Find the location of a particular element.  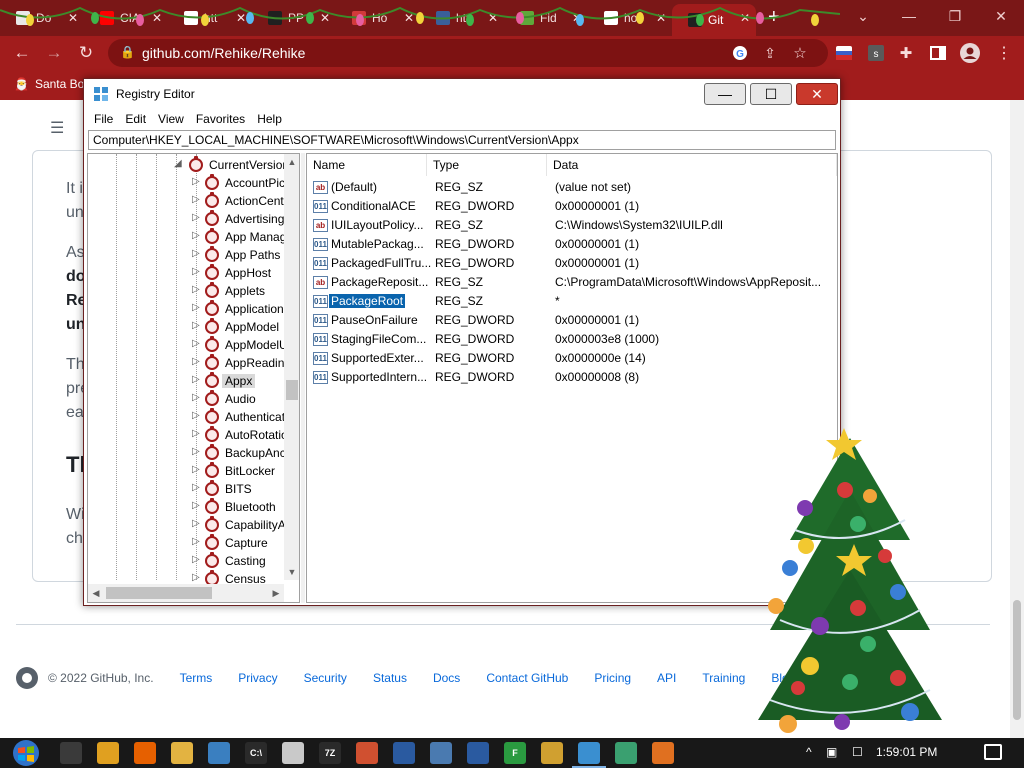

taskbar-powershell-2-icon is located at coordinates (478, 753).